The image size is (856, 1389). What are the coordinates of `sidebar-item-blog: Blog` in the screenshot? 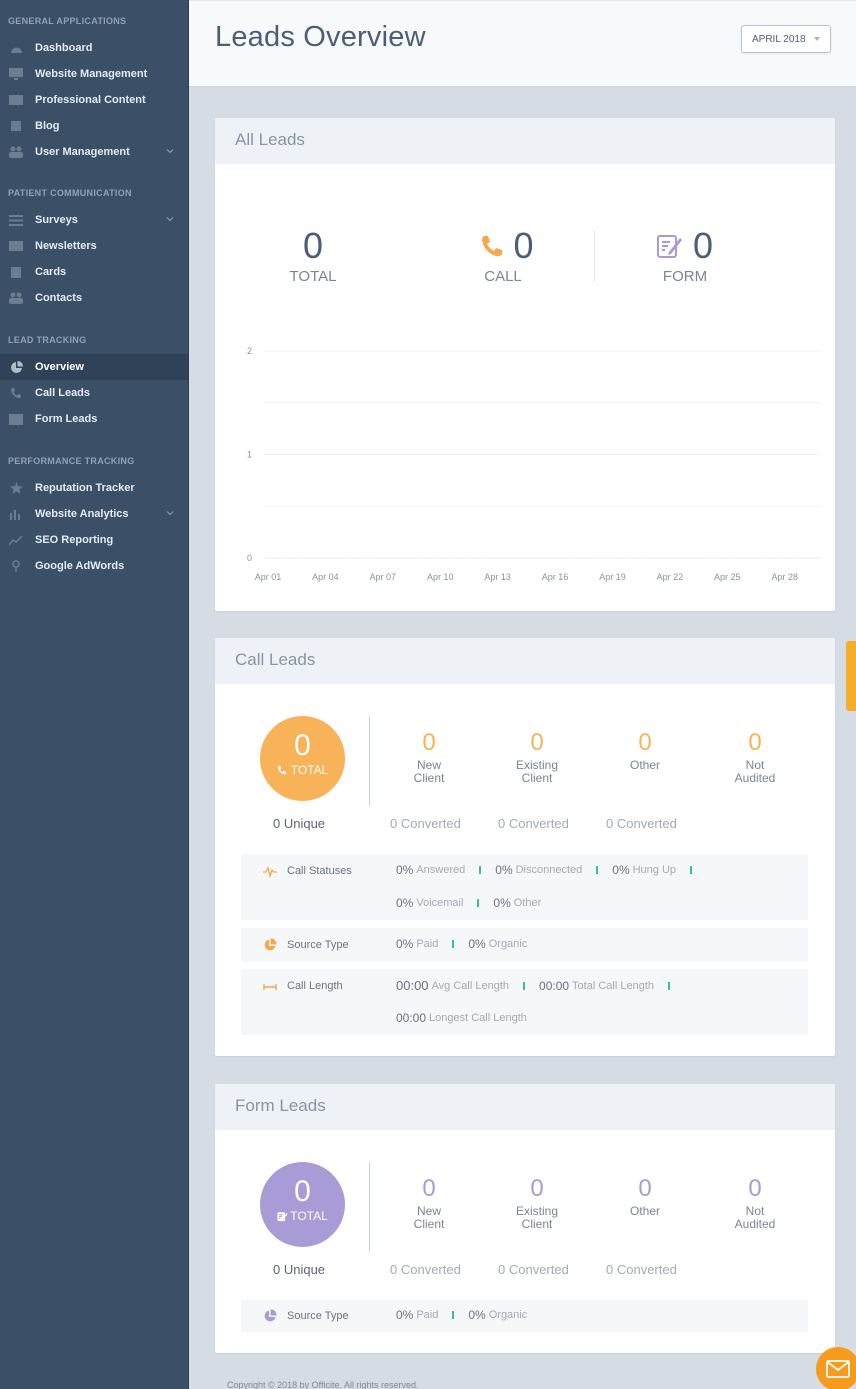 It's located at (94, 126).